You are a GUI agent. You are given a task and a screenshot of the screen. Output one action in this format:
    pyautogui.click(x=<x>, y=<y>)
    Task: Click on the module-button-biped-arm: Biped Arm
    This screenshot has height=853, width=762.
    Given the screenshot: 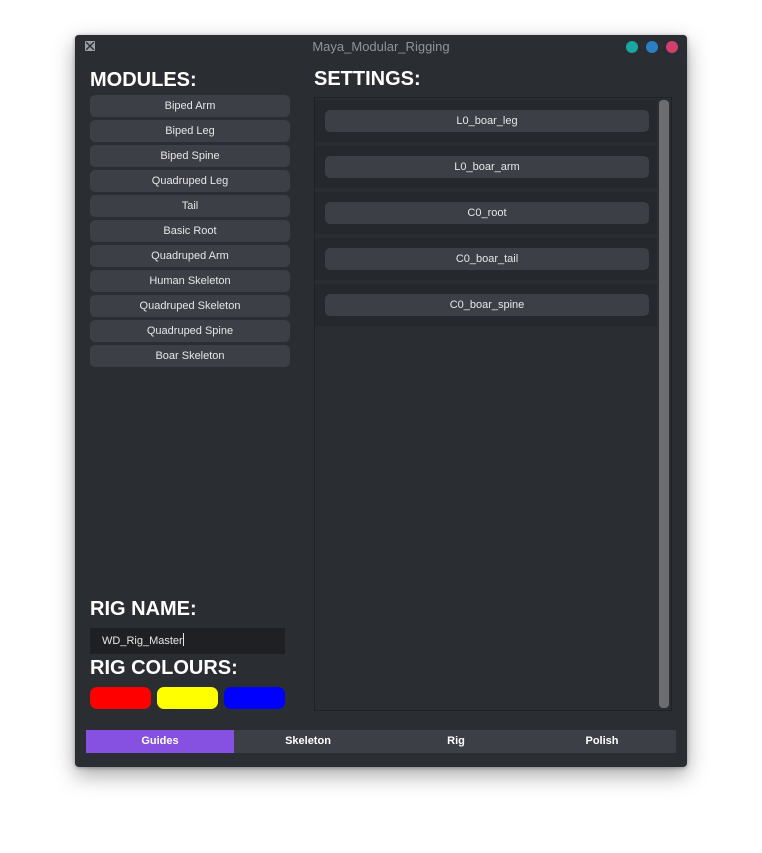 What is the action you would take?
    pyautogui.click(x=190, y=106)
    